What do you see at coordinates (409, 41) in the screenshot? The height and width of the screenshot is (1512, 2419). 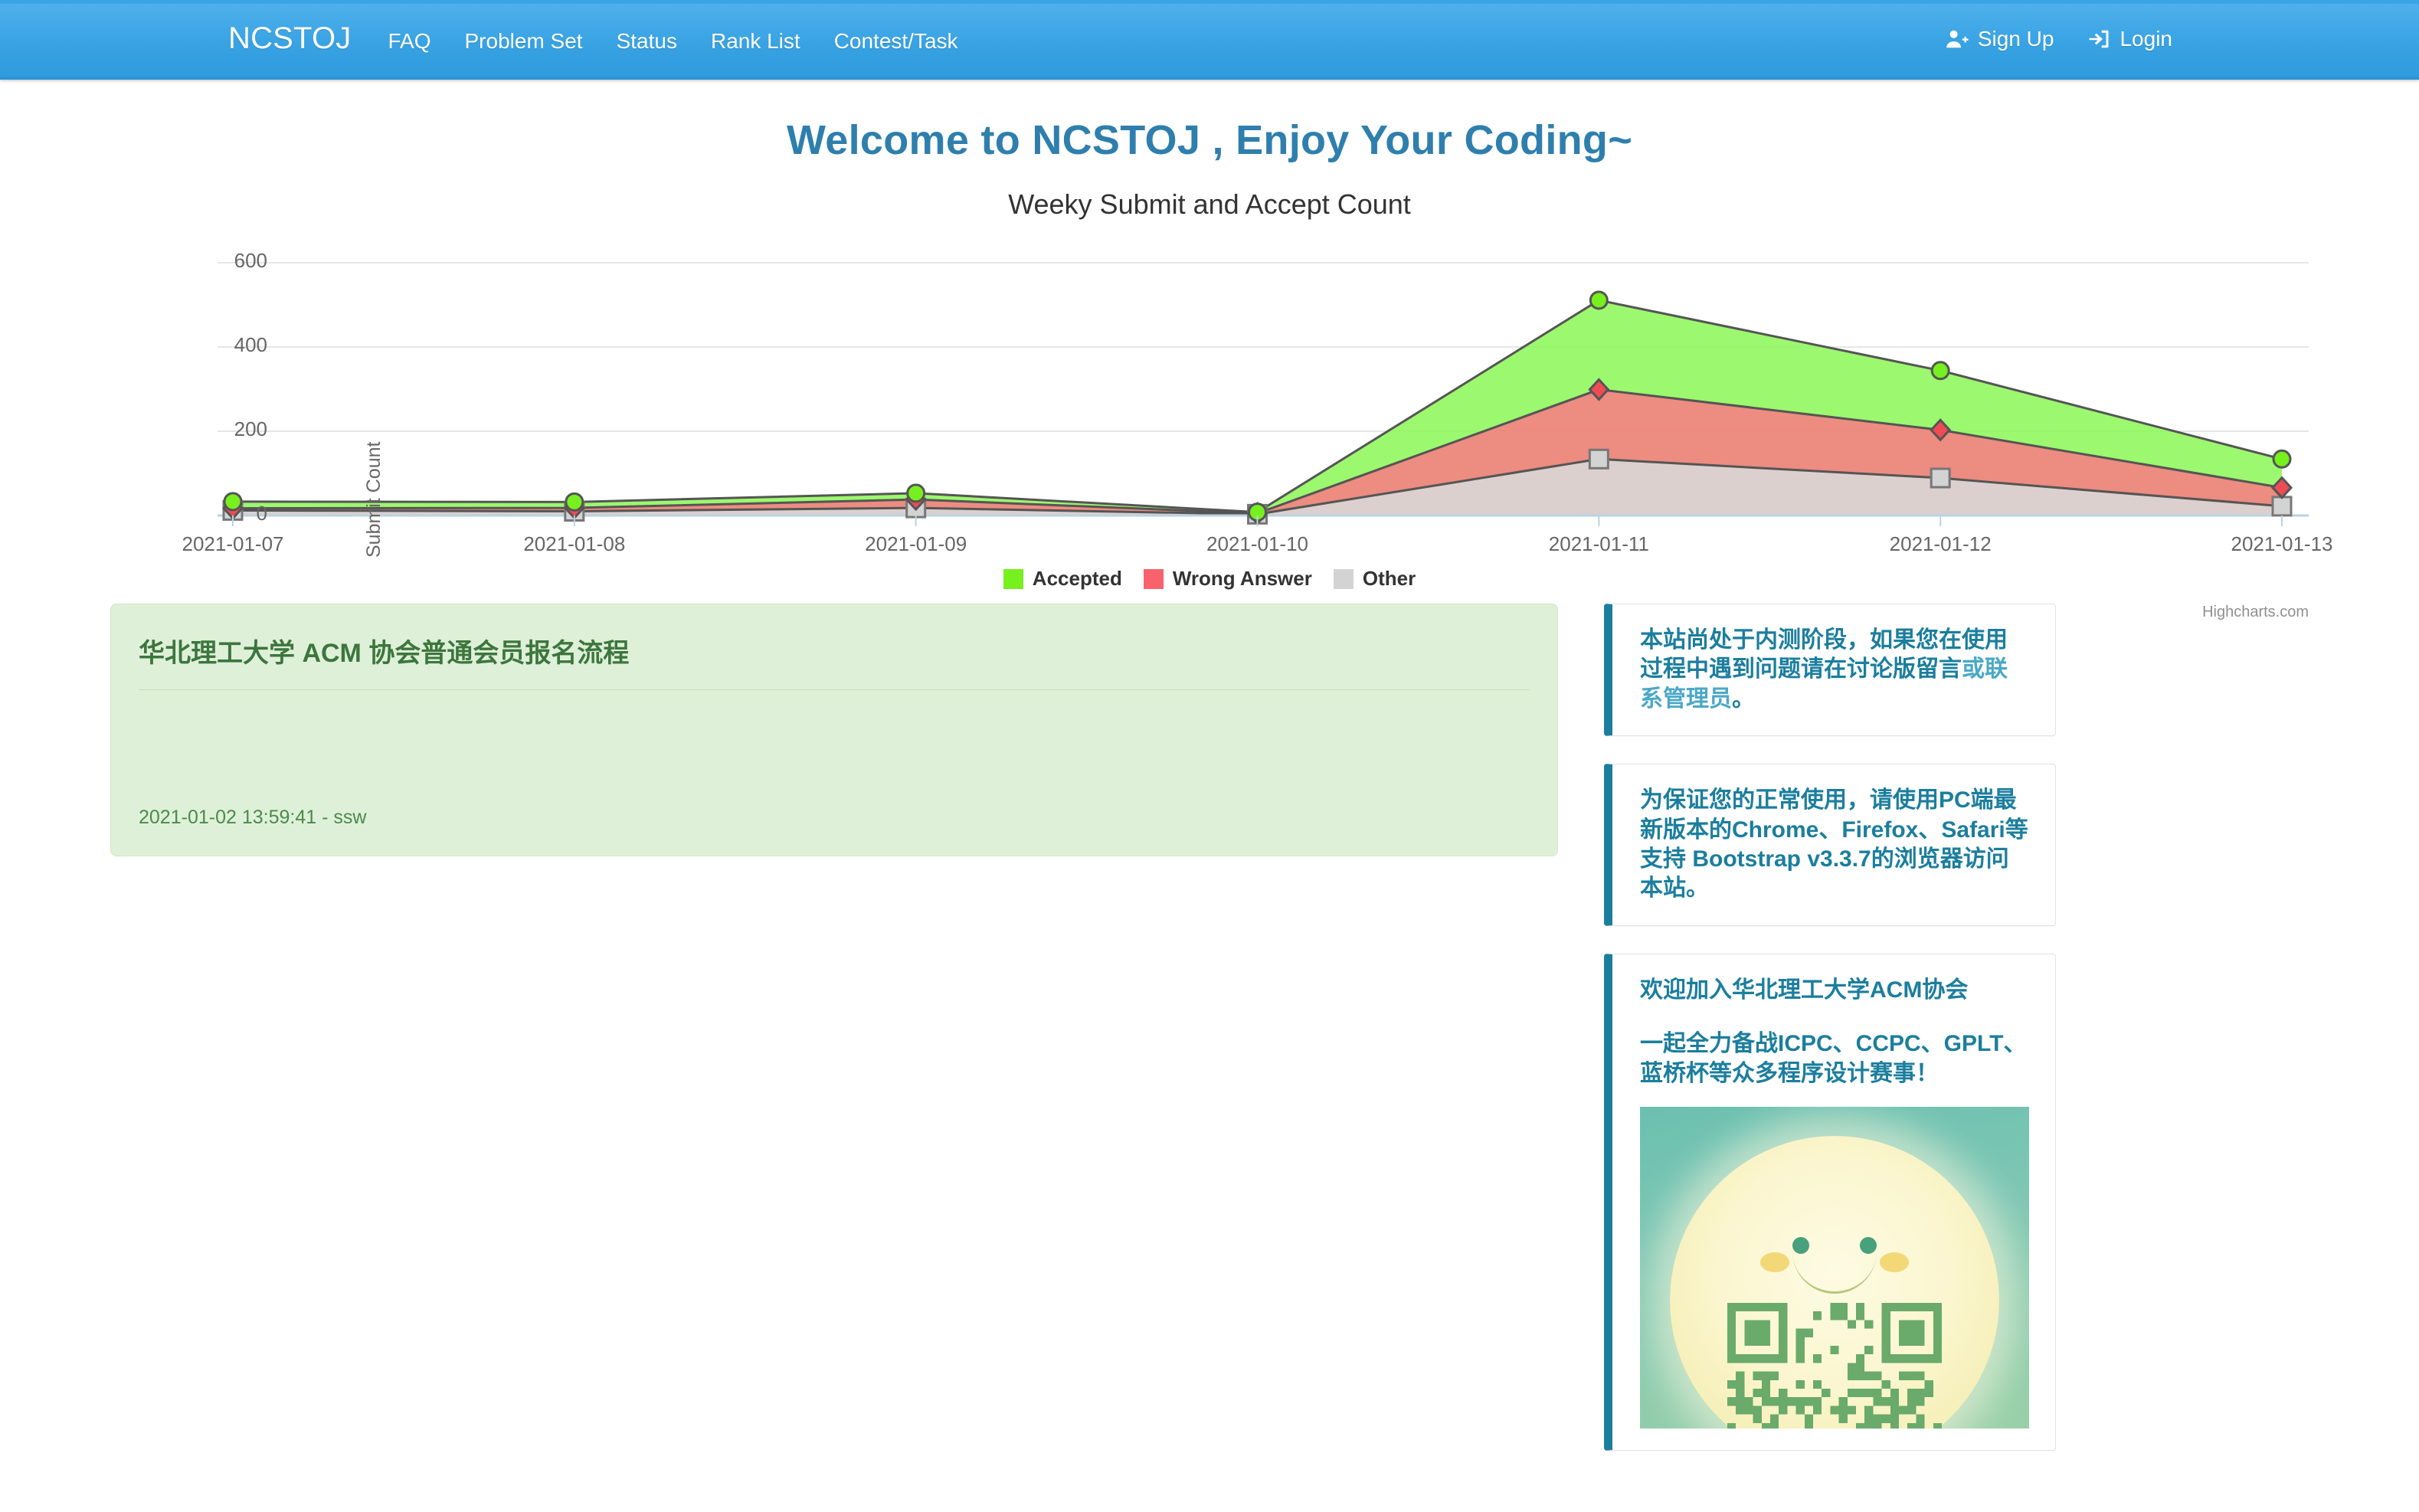 I see `nav-item-faq: FAQ` at bounding box center [409, 41].